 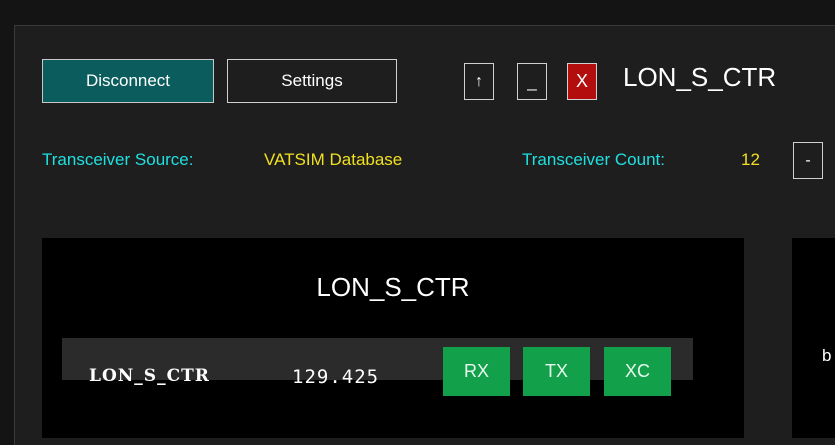 What do you see at coordinates (637, 371) in the screenshot?
I see `xc-toggle-button: XC` at bounding box center [637, 371].